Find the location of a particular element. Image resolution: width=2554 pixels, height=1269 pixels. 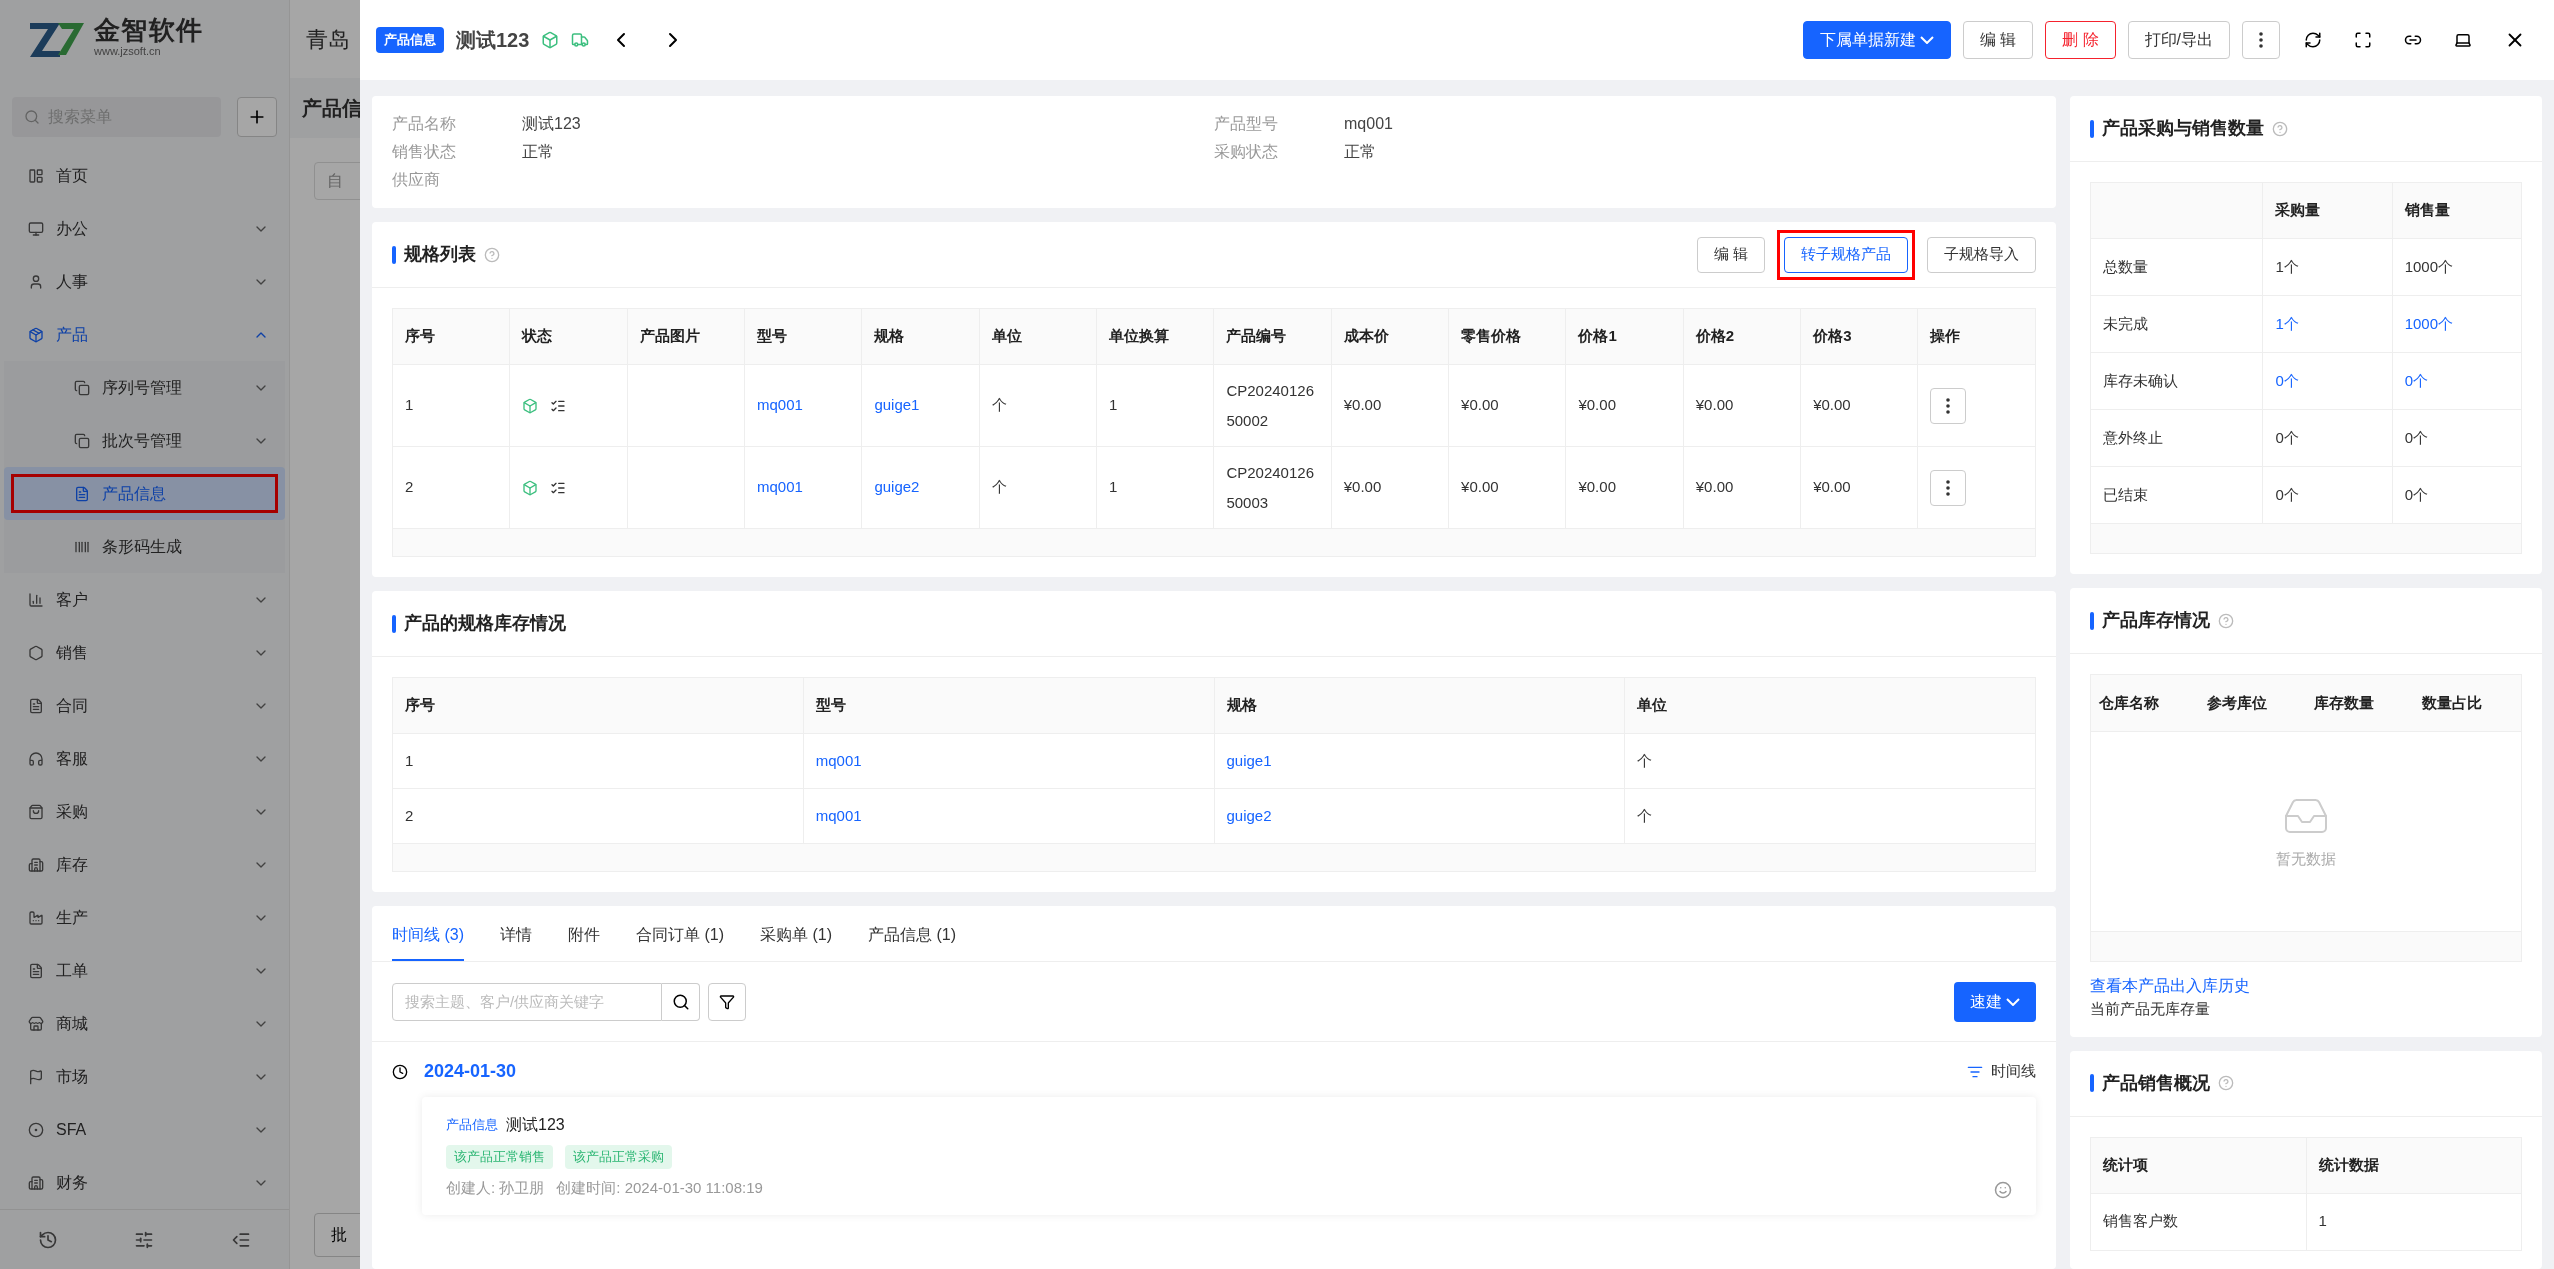

table-cell: 1个 is located at coordinates (2327, 267).